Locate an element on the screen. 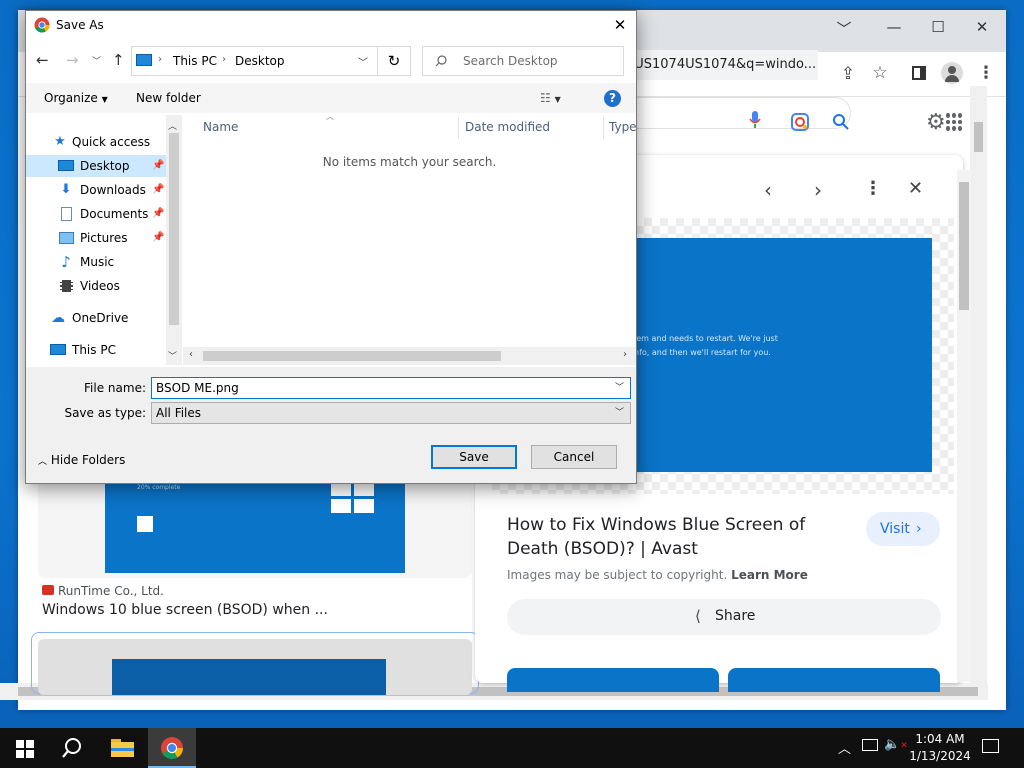  side-panel-icon is located at coordinates (919, 73).